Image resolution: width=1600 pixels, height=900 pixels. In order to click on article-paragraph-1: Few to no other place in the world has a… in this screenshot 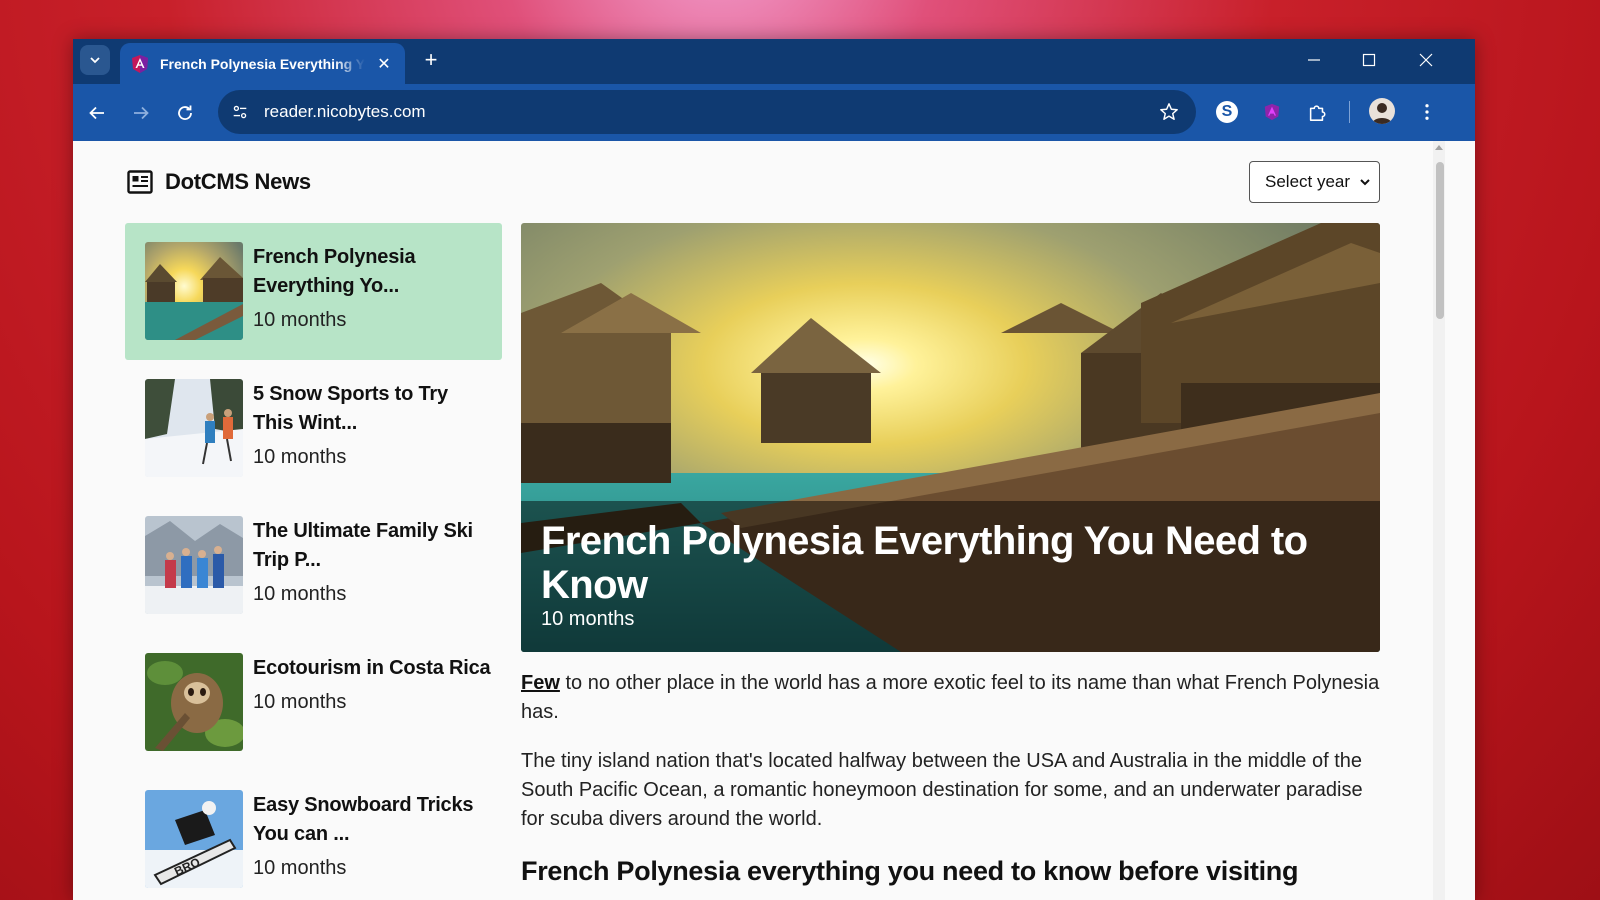, I will do `click(951, 698)`.